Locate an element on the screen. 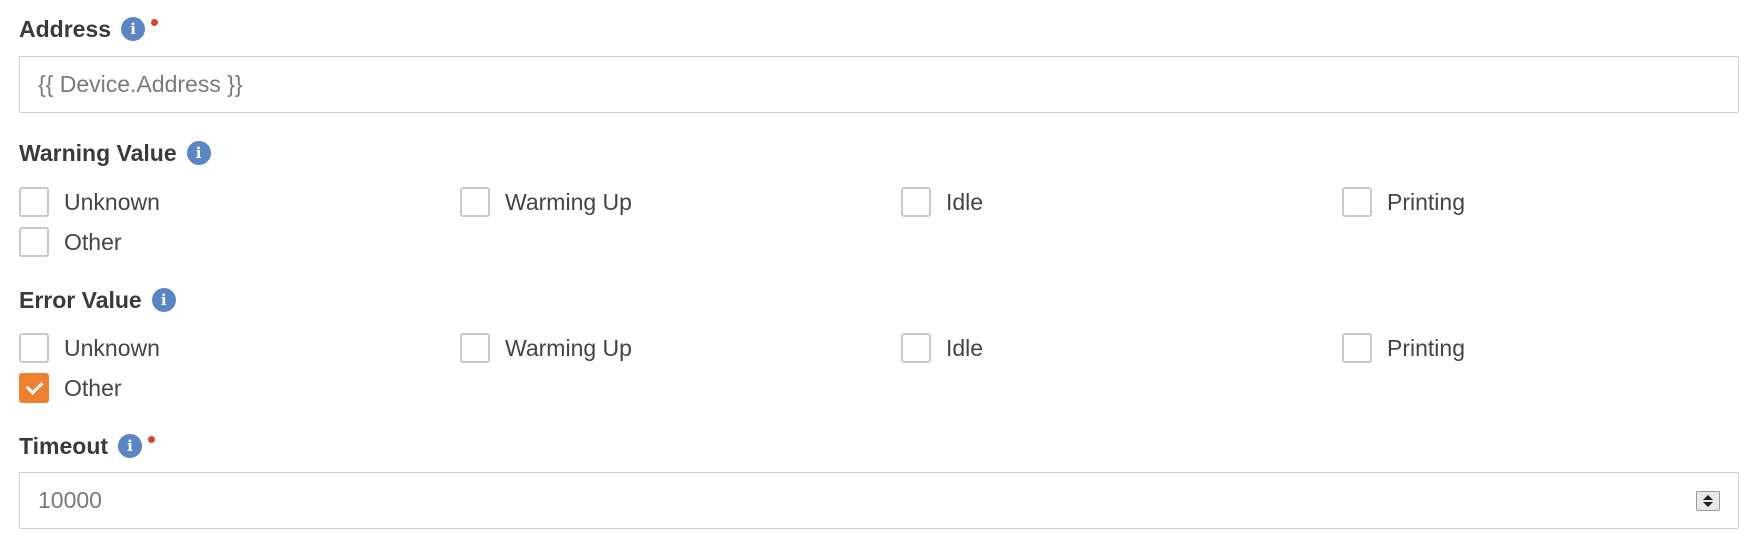  timeout-label-row: Timeout i is located at coordinates (87, 446).